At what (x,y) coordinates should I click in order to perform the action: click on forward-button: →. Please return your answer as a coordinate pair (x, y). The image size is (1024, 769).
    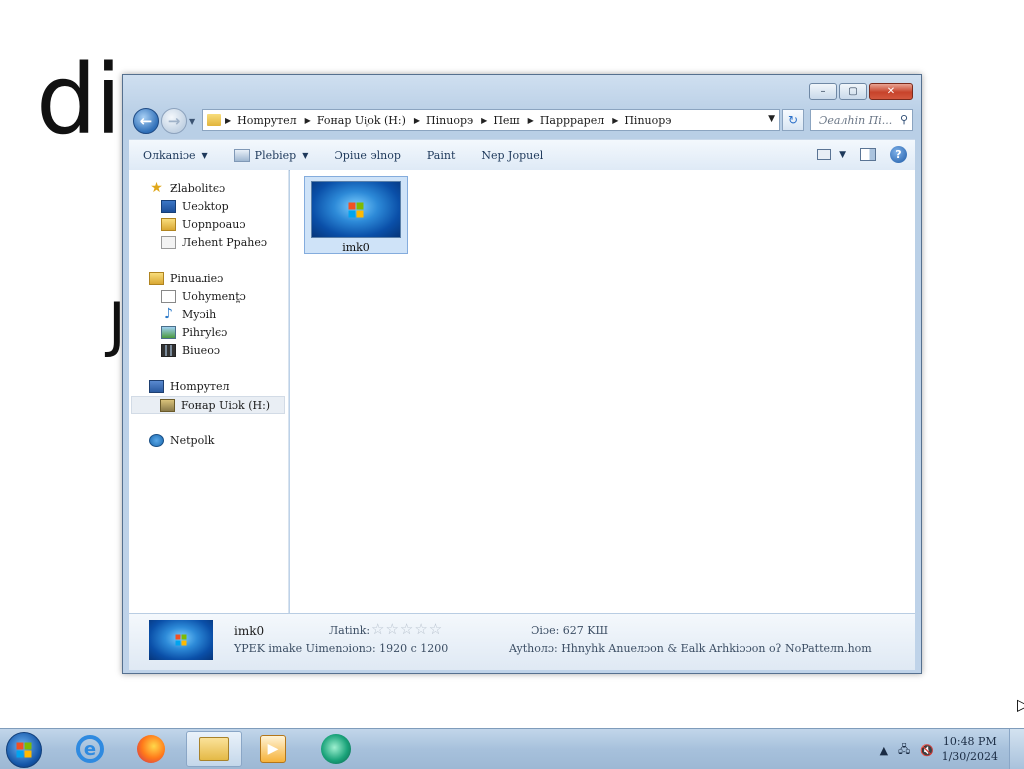
    Looking at the image, I should click on (174, 121).